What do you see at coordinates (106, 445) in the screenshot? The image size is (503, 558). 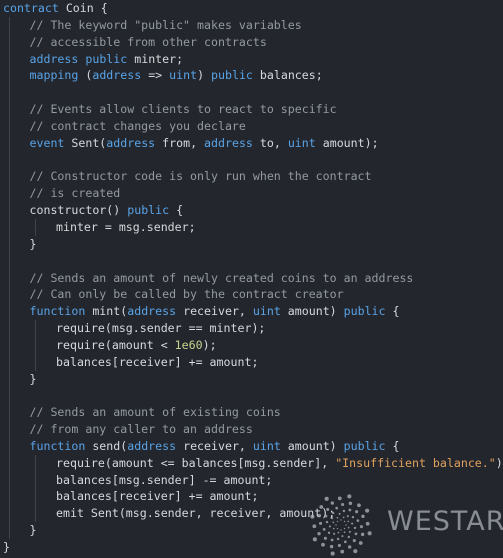 I see `code-token: send(` at bounding box center [106, 445].